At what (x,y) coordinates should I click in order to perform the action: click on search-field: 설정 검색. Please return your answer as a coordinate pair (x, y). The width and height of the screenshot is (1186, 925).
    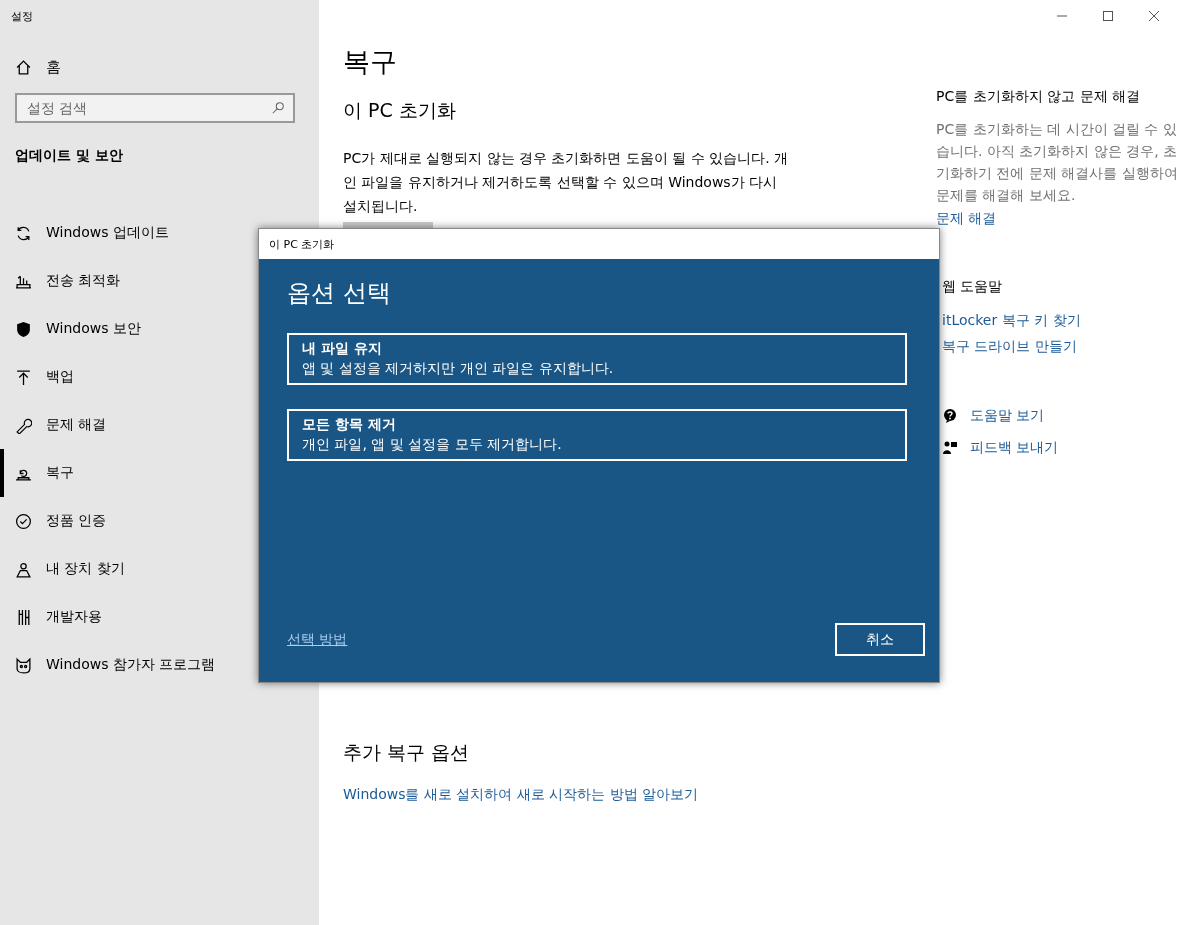
    Looking at the image, I should click on (155, 108).